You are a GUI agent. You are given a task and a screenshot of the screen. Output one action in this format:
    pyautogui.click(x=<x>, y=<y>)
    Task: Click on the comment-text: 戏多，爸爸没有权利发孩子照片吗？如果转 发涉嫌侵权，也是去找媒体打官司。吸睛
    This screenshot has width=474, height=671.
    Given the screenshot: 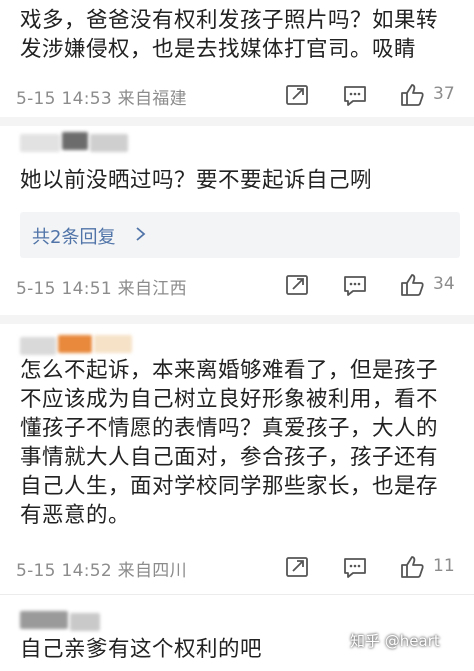 What is the action you would take?
    pyautogui.click(x=229, y=35)
    